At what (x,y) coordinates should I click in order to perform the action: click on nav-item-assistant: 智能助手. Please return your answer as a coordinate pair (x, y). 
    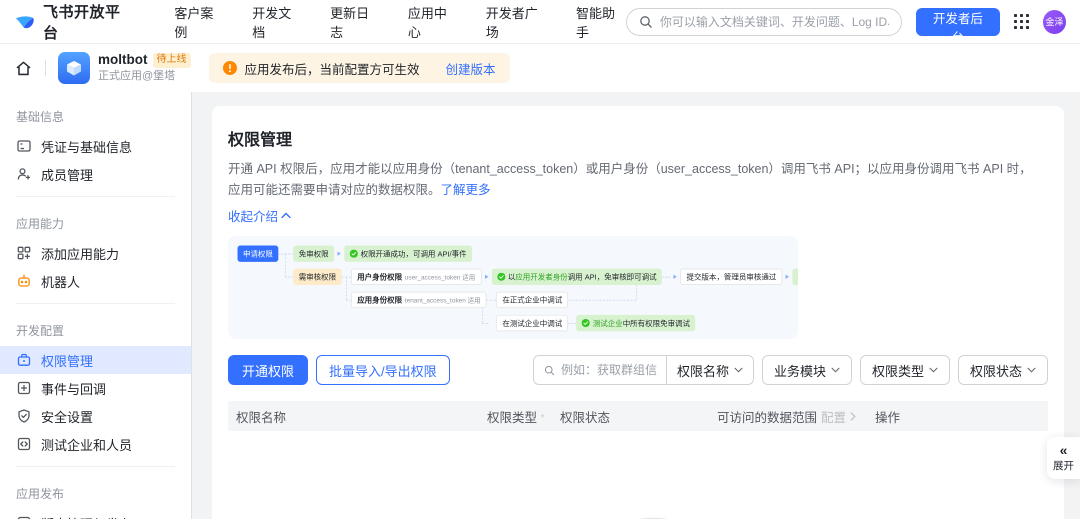
    Looking at the image, I should click on (601, 22).